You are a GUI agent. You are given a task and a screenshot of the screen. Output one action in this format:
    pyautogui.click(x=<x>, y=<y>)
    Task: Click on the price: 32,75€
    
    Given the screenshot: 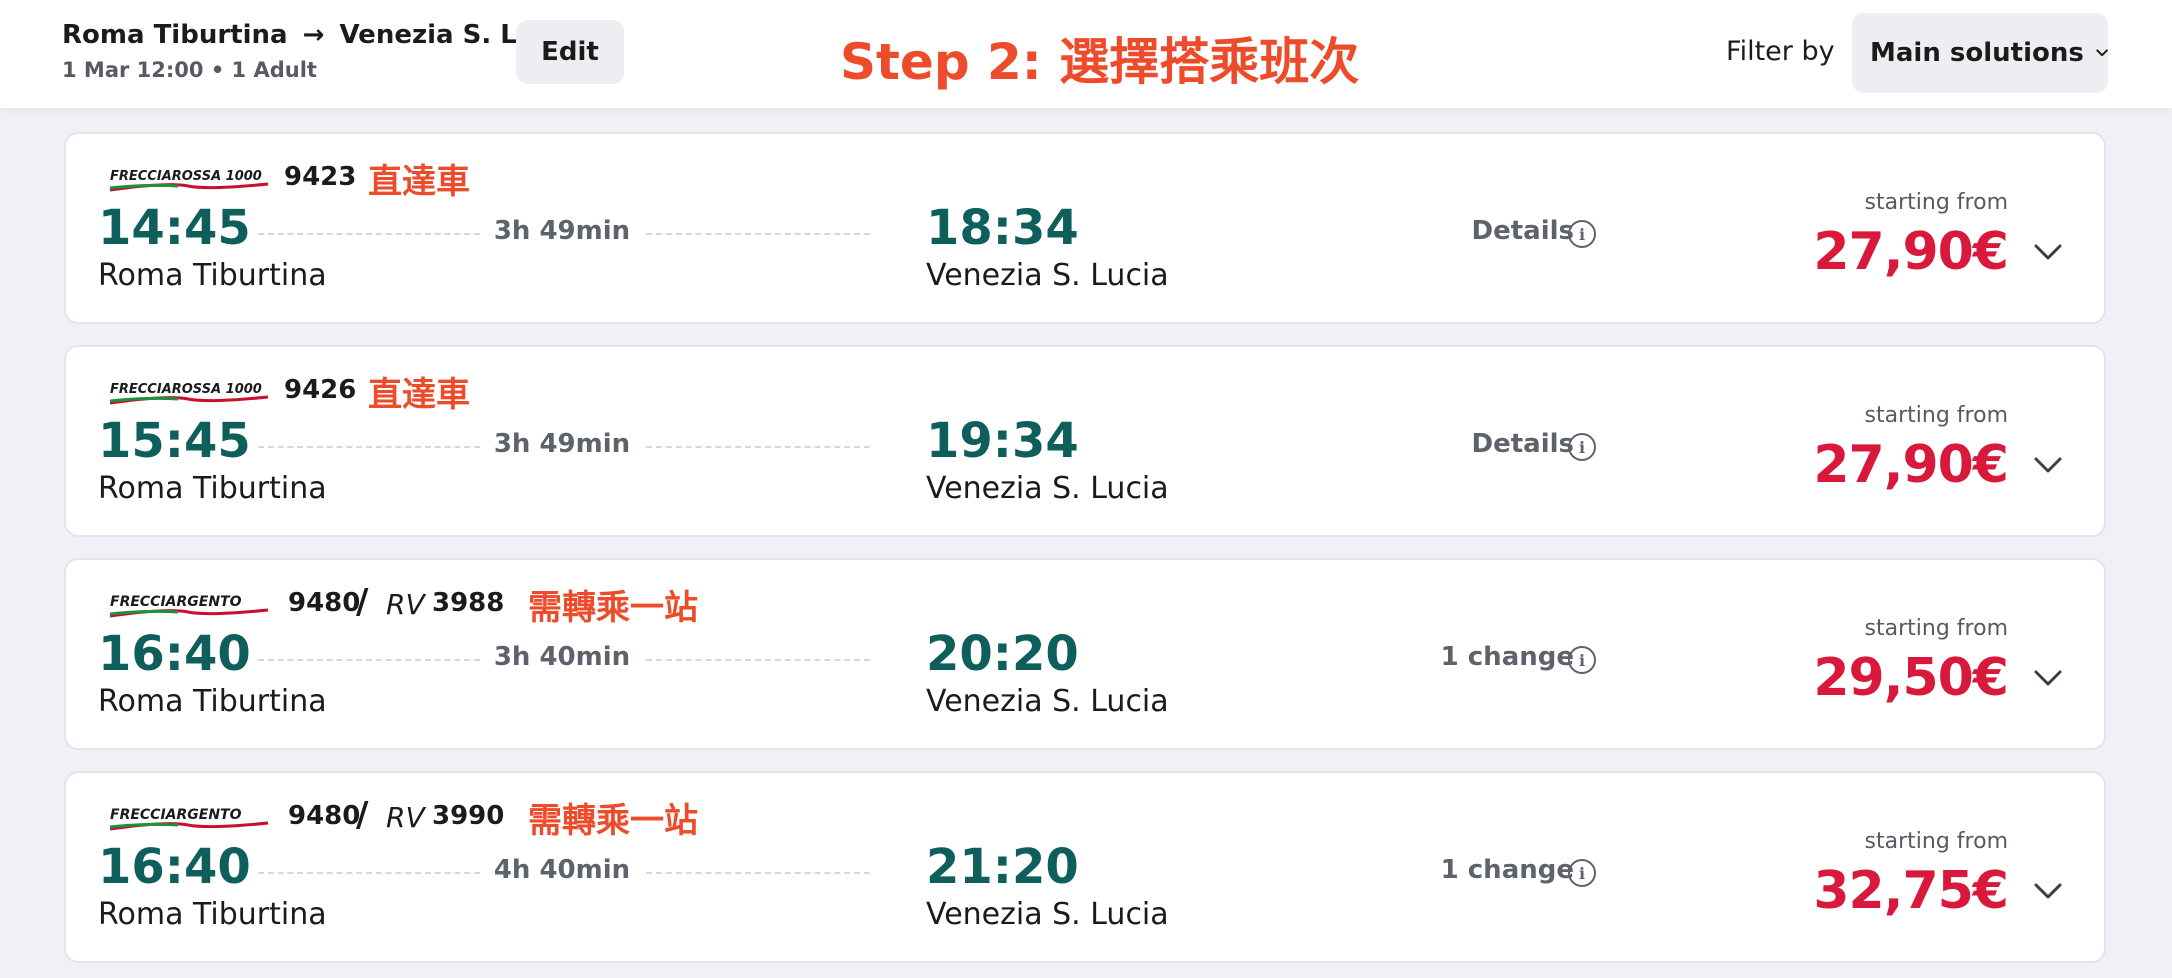 What is the action you would take?
    pyautogui.click(x=1911, y=891)
    